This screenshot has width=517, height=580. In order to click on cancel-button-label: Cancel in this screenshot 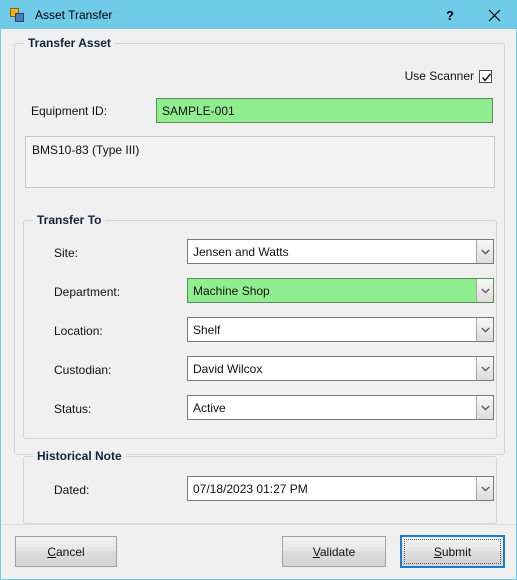, I will do `click(66, 551)`.